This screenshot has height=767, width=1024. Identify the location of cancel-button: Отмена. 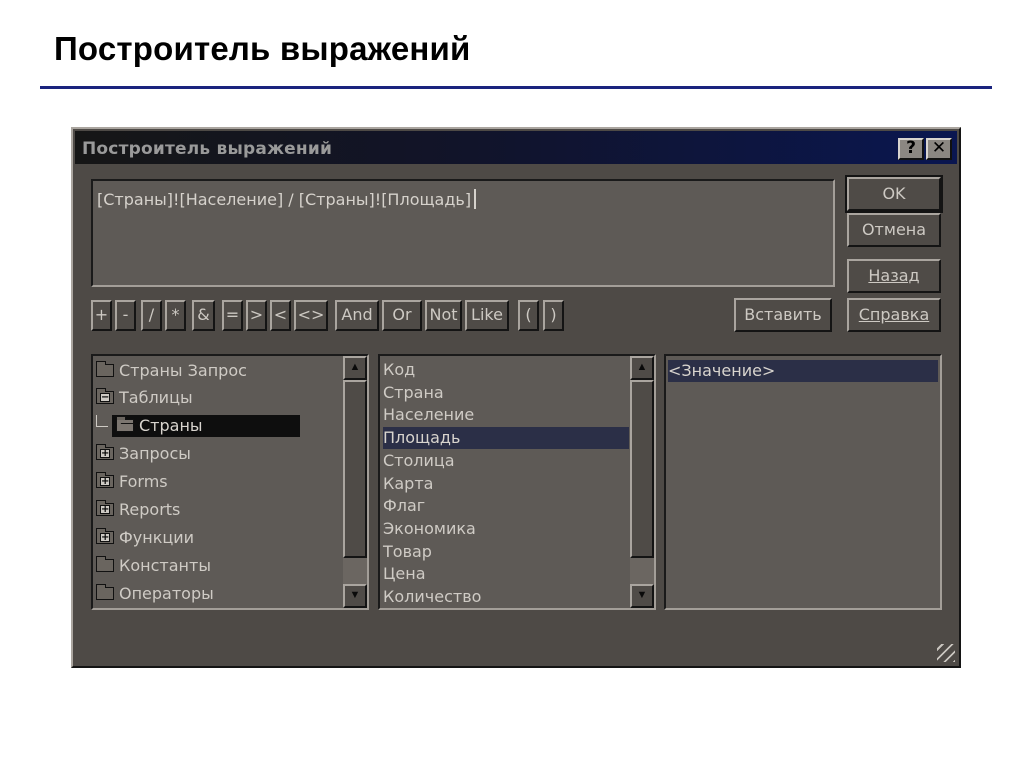
(894, 230).